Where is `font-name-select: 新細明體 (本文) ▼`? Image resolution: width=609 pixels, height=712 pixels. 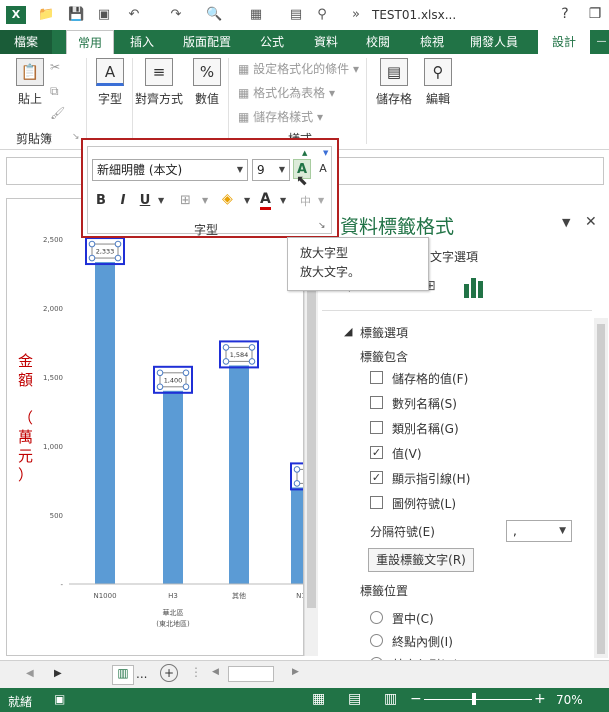 font-name-select: 新細明體 (本文) ▼ is located at coordinates (170, 170).